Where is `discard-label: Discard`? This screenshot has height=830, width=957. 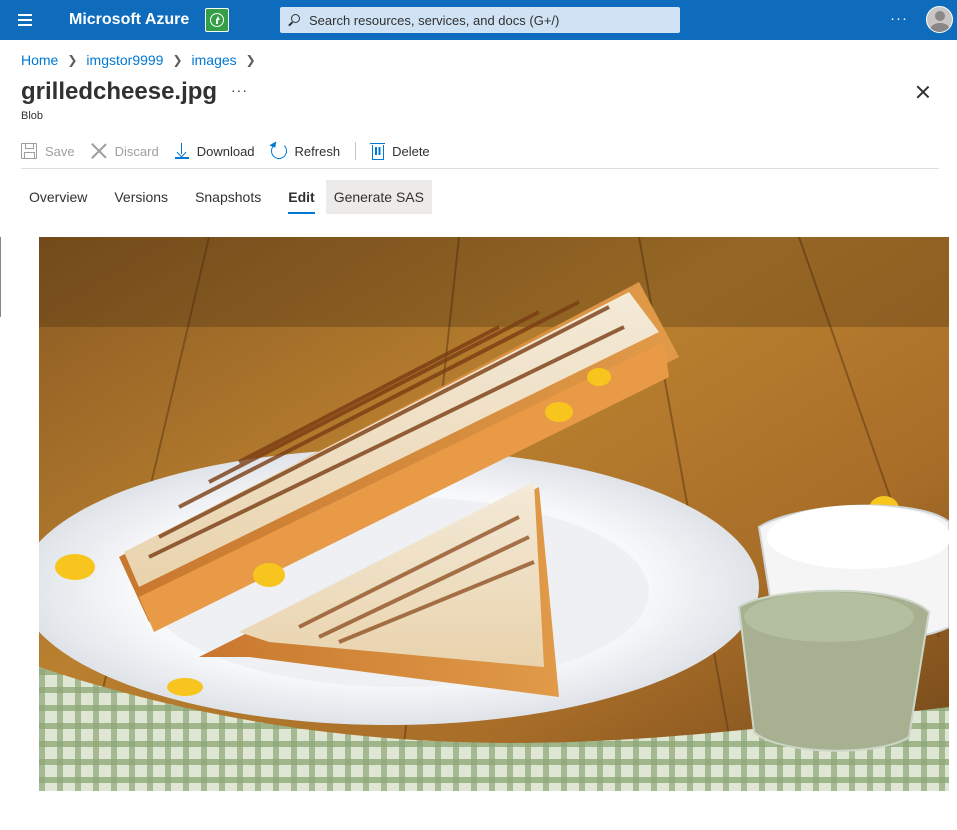 discard-label: Discard is located at coordinates (136, 151).